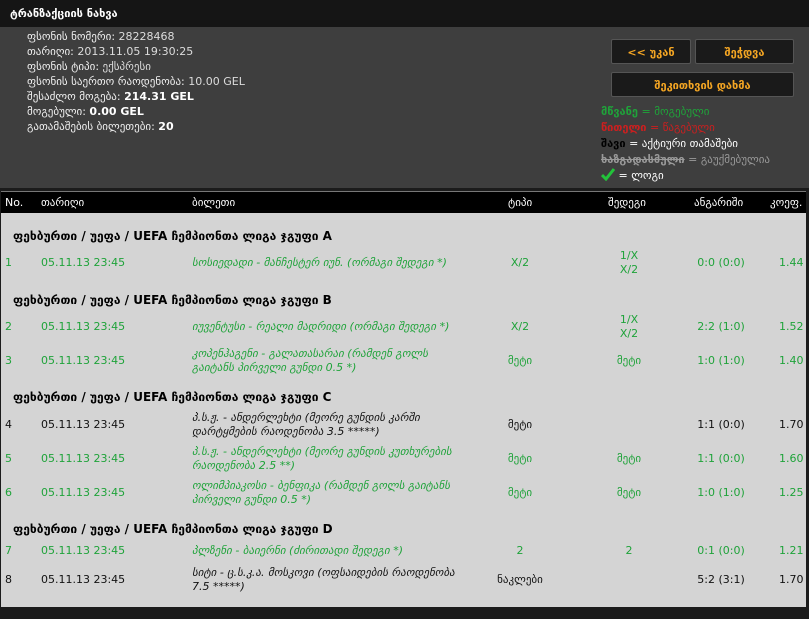  Describe the element at coordinates (520, 579) in the screenshot. I see `row-type: ნაკლები` at that location.